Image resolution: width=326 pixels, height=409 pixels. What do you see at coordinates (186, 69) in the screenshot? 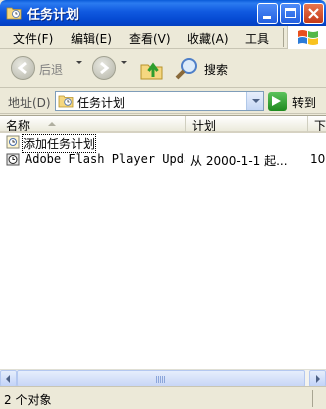
I see `search-magnifier-icon` at bounding box center [186, 69].